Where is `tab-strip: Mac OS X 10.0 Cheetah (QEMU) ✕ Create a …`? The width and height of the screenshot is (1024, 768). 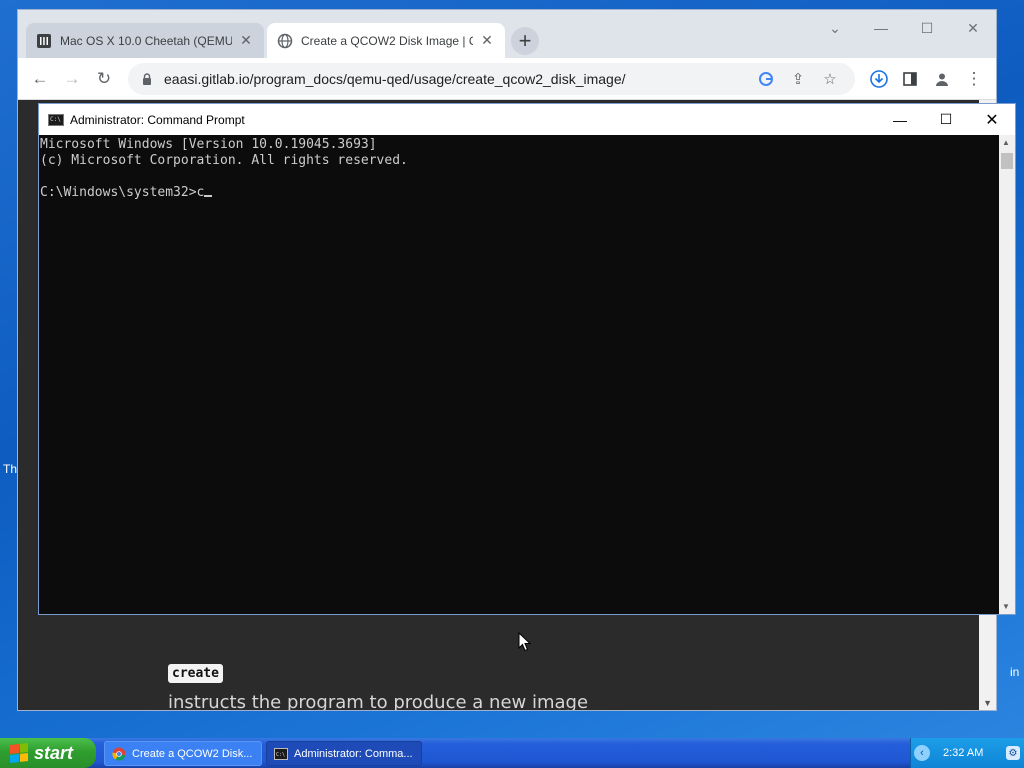 tab-strip: Mac OS X 10.0 Cheetah (QEMU) ✕ Create a … is located at coordinates (507, 34).